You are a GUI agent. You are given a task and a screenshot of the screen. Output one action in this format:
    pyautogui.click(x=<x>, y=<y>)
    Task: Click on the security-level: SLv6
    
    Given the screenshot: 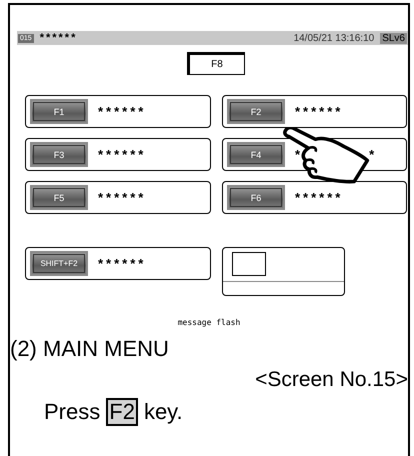 What is the action you would take?
    pyautogui.click(x=393, y=38)
    